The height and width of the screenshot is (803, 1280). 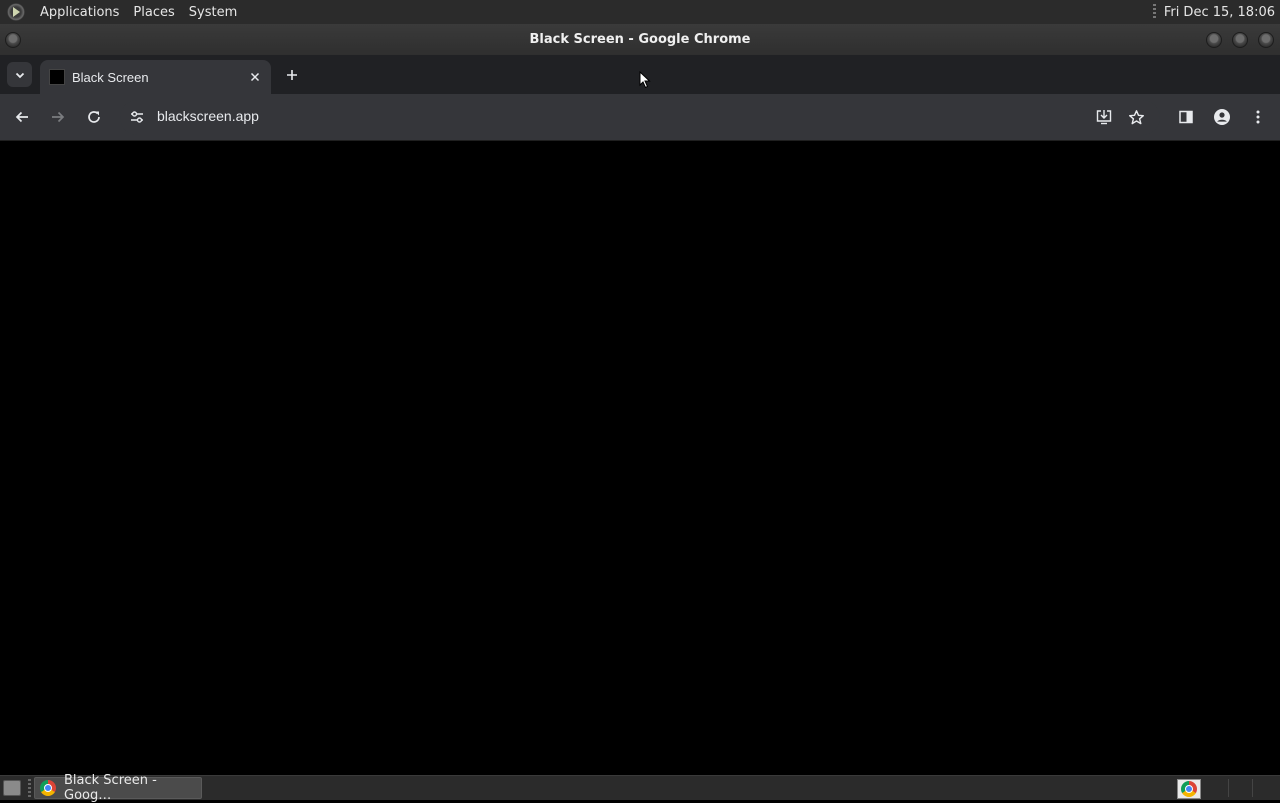 I want to click on window-menu-button, so click(x=13, y=40).